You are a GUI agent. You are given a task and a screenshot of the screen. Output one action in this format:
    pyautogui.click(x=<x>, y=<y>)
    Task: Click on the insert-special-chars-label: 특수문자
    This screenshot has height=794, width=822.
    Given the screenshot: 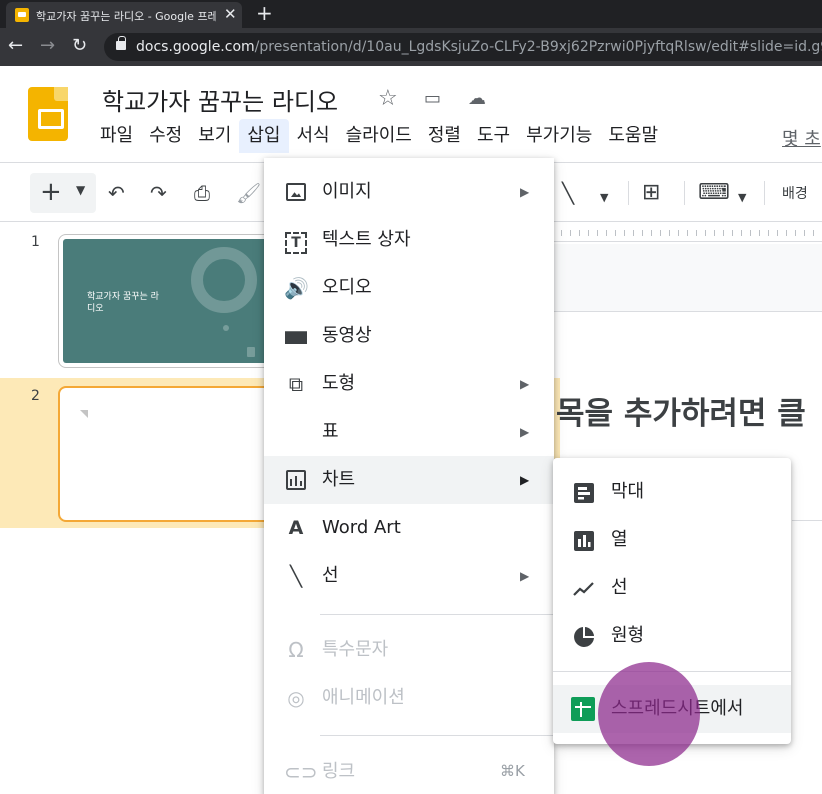 What is the action you would take?
    pyautogui.click(x=355, y=649)
    